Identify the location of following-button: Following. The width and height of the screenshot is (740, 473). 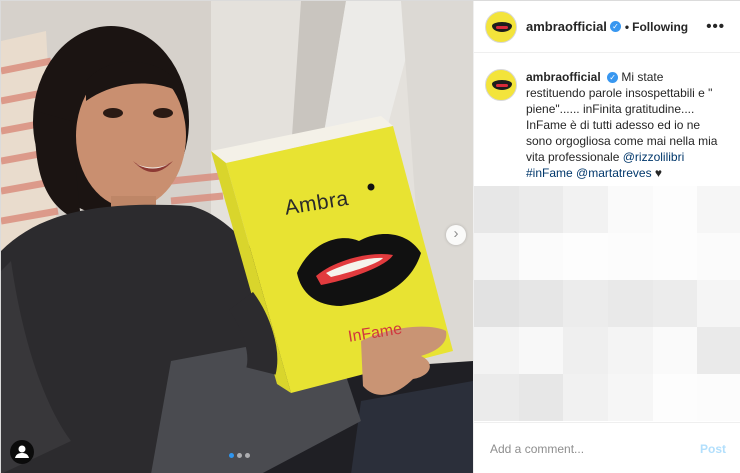
(660, 27).